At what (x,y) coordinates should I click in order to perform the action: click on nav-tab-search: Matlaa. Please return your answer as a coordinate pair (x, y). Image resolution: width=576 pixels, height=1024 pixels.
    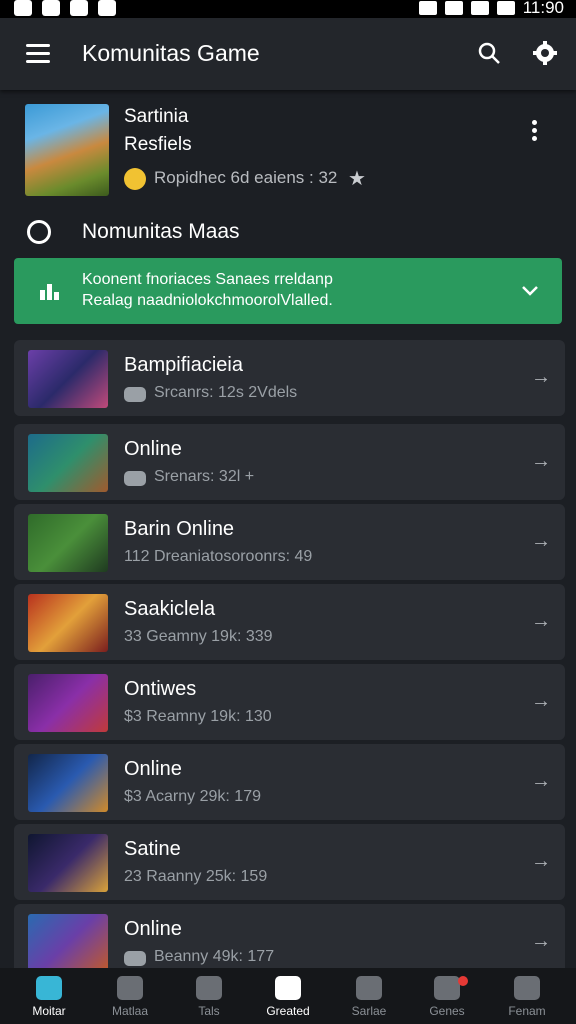
    Looking at the image, I should click on (130, 997).